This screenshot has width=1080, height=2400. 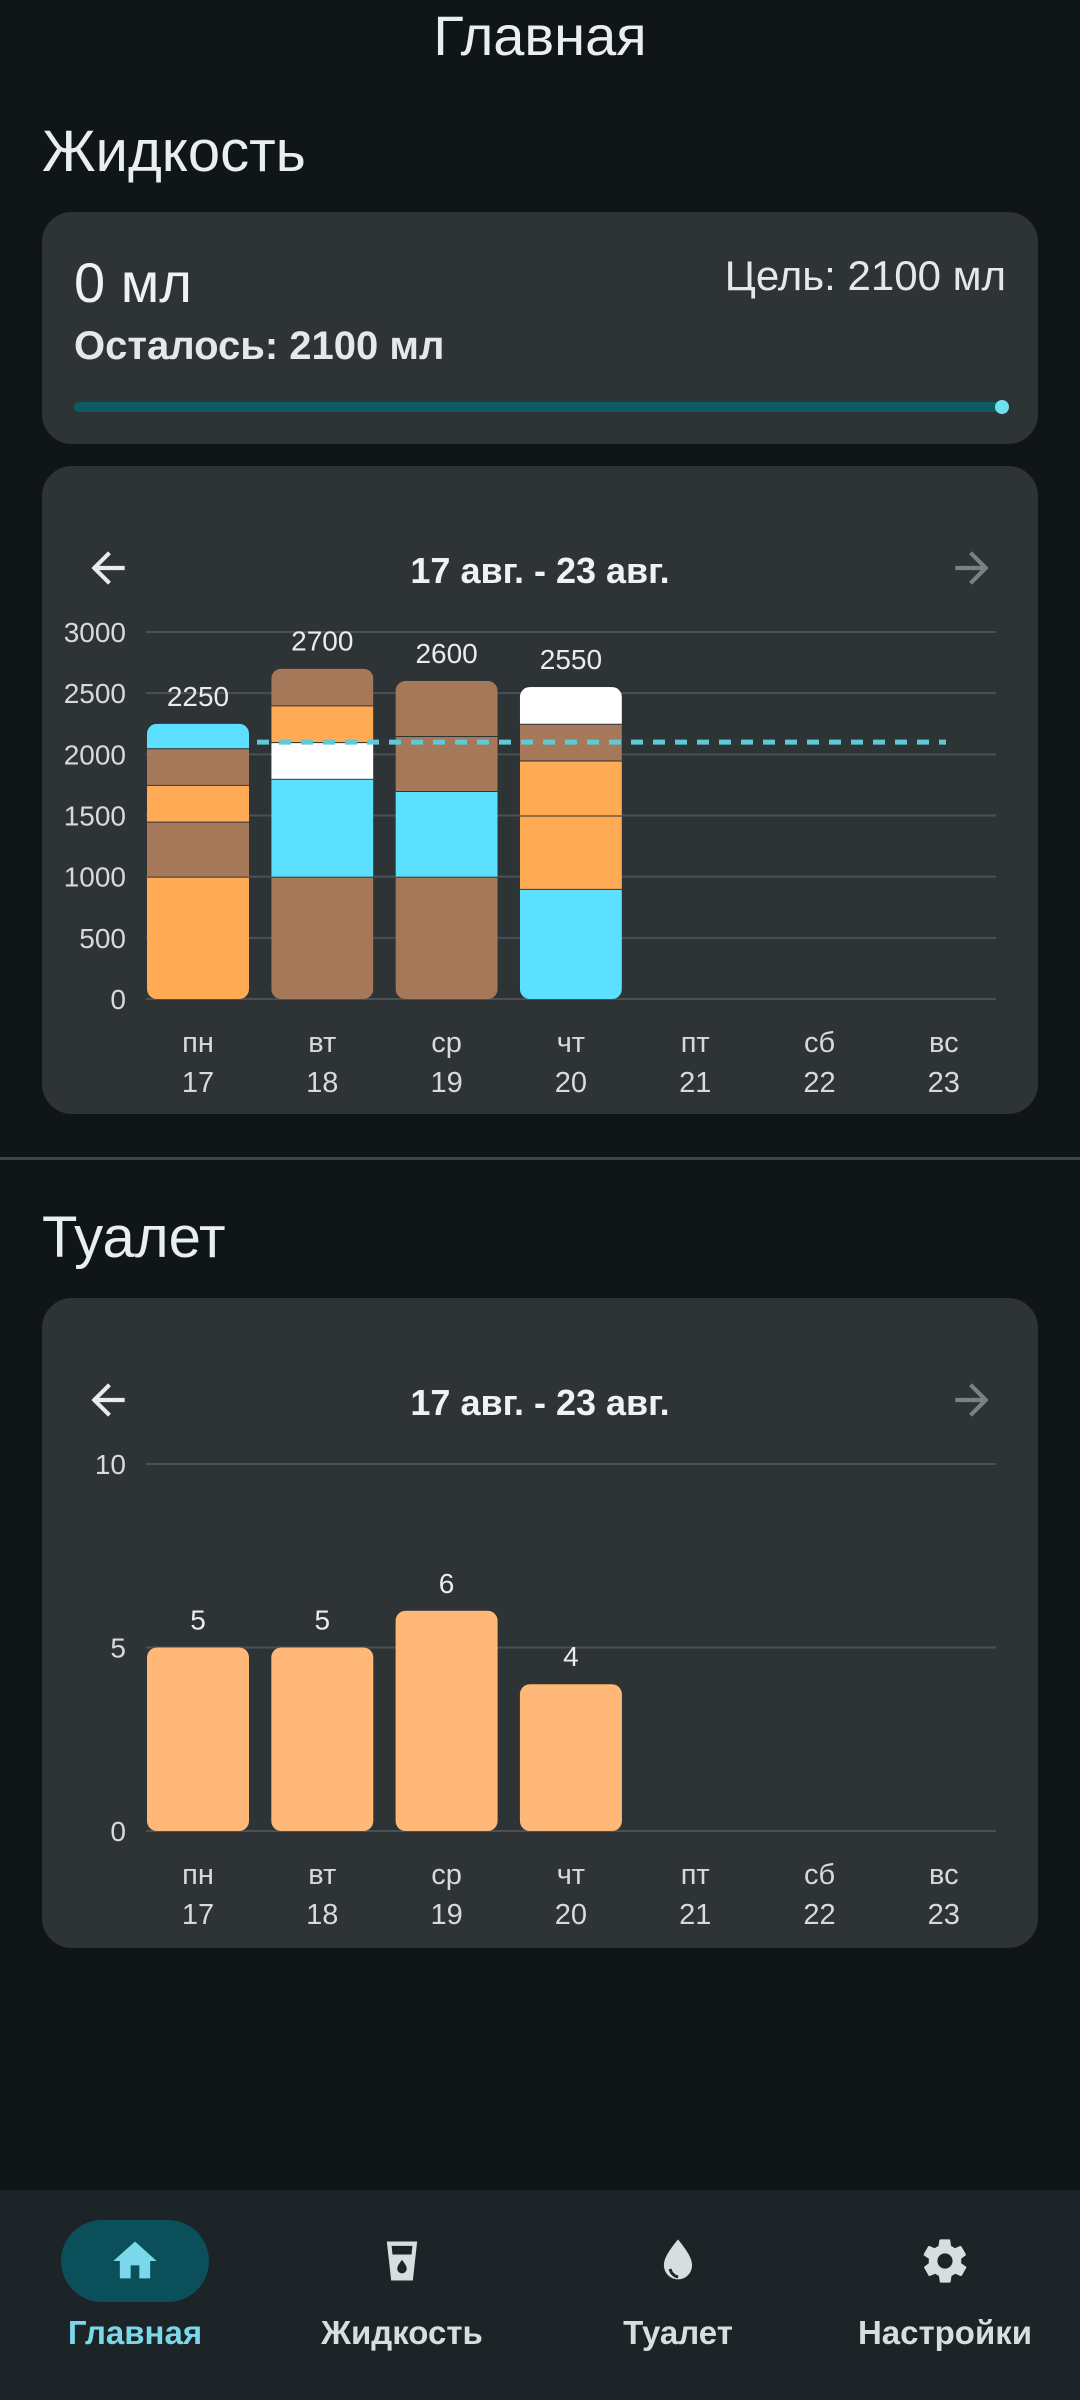 What do you see at coordinates (865, 275) in the screenshot?
I see `fluid-goal: Цель: 2100 мл` at bounding box center [865, 275].